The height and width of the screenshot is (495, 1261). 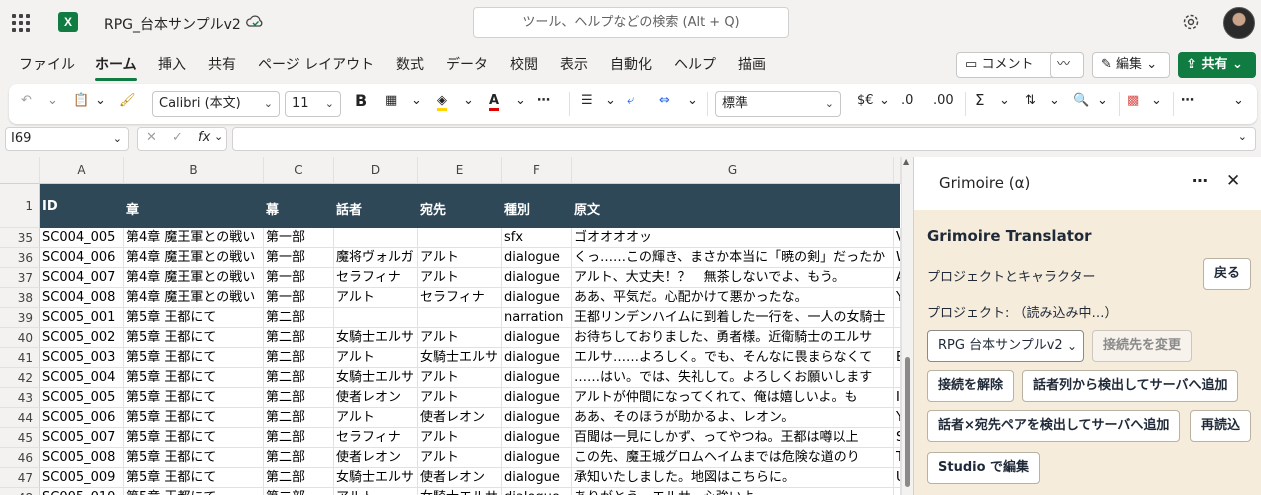 I want to click on merge-icon: ⇔, so click(x=664, y=100).